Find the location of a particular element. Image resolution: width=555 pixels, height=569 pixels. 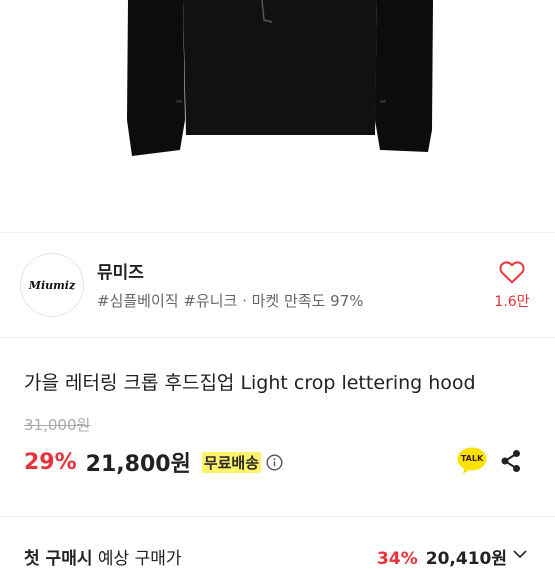

free-shipping-badge: 무료배송 is located at coordinates (231, 462).